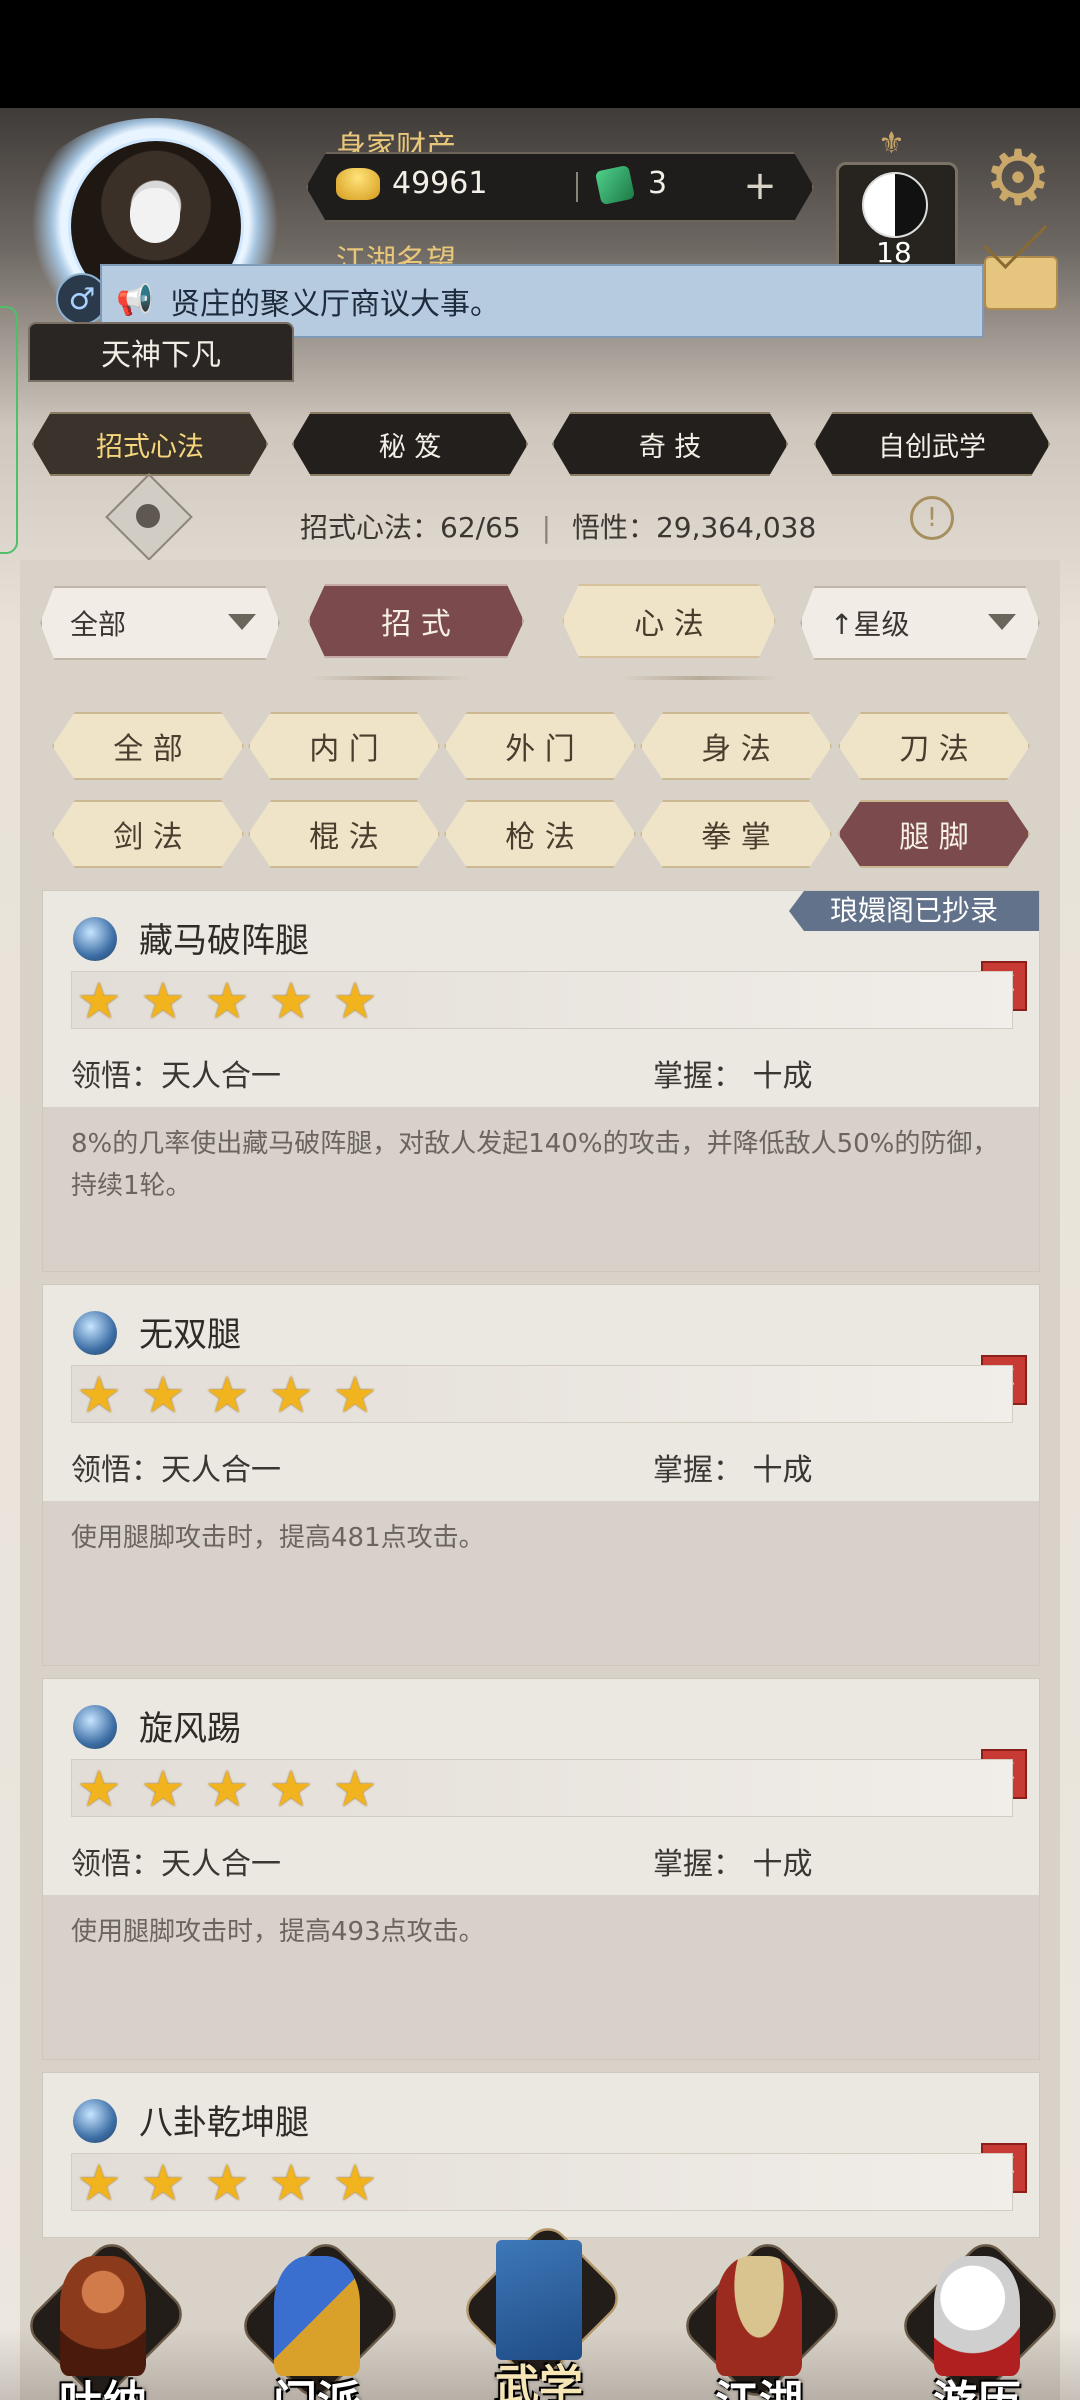  I want to click on nav-martial-arts: 武学, so click(542, 2305).